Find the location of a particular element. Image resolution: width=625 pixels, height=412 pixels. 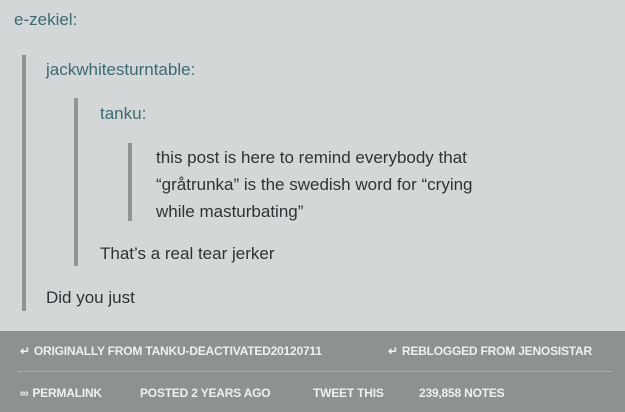

reblogged-from-link: ↵ REBLOGGED FROM JENOSISTAR is located at coordinates (490, 351).